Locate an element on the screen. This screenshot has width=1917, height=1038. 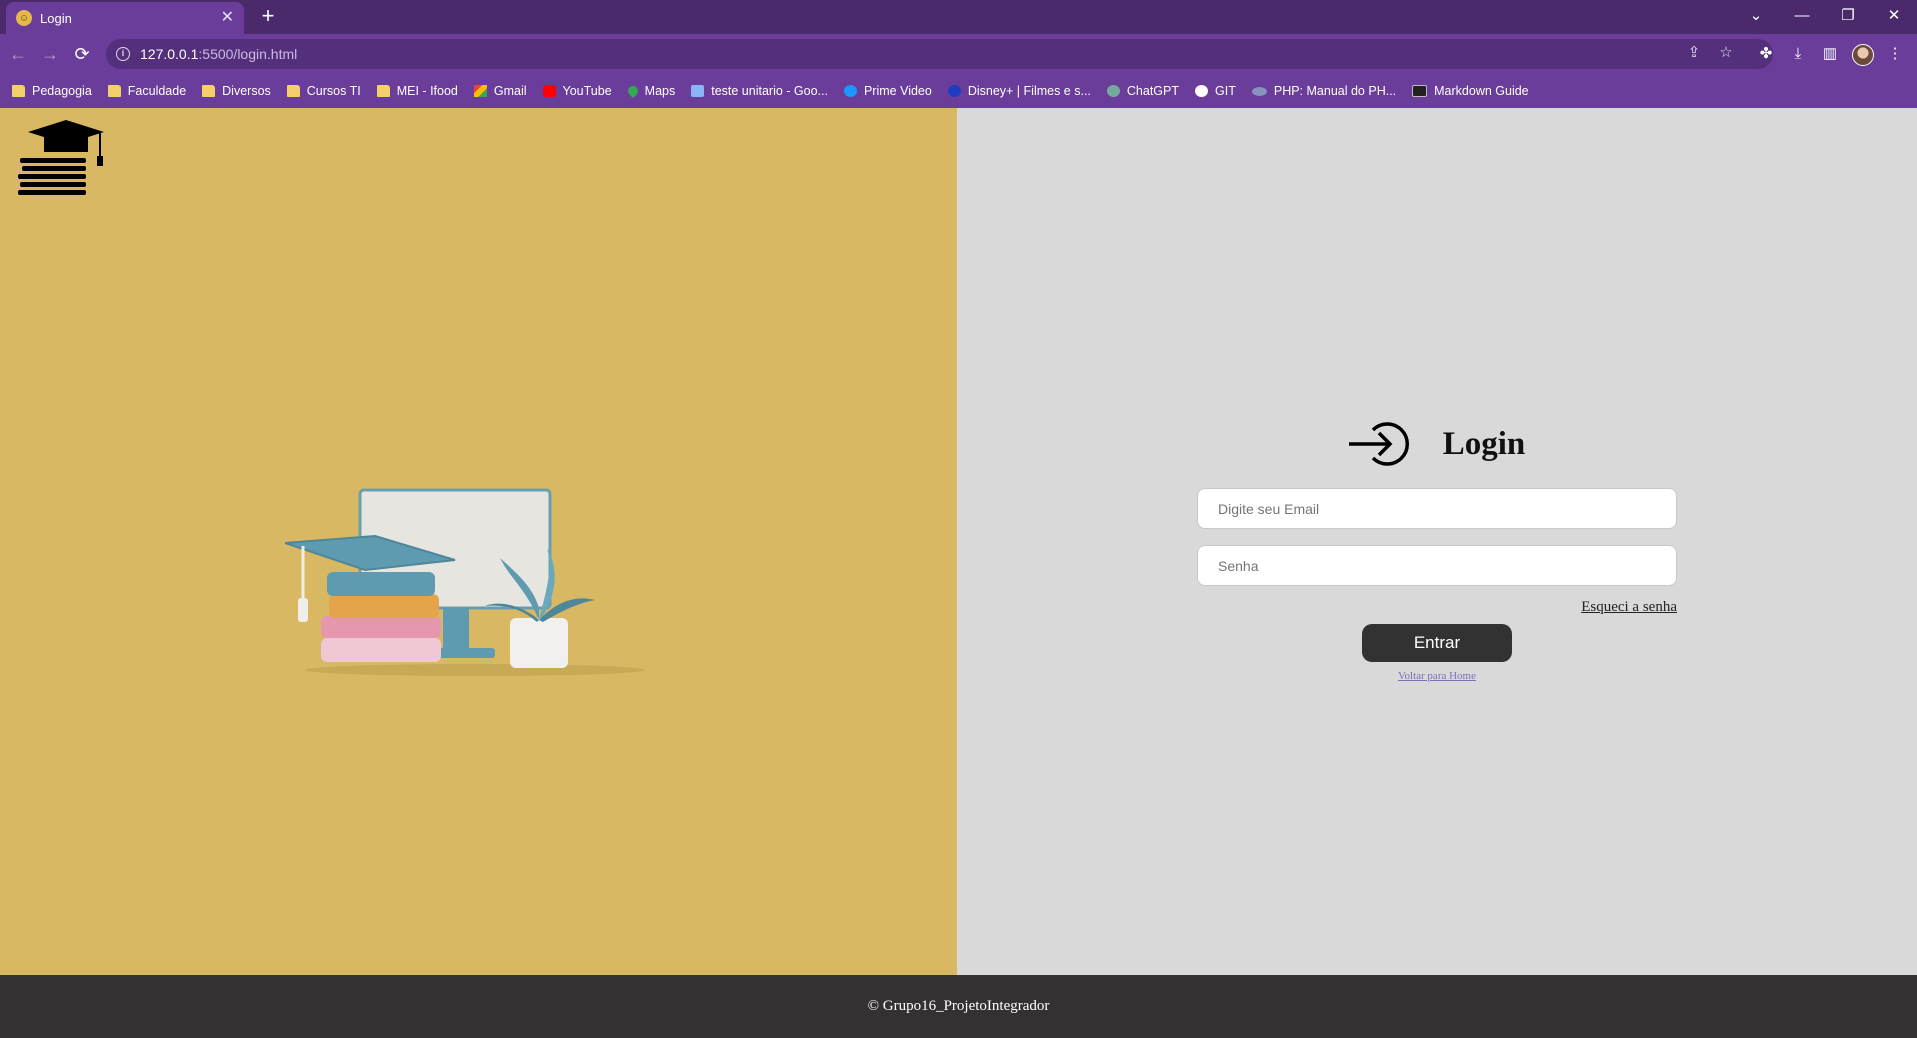
reload-button: ⟳ is located at coordinates (82, 54).